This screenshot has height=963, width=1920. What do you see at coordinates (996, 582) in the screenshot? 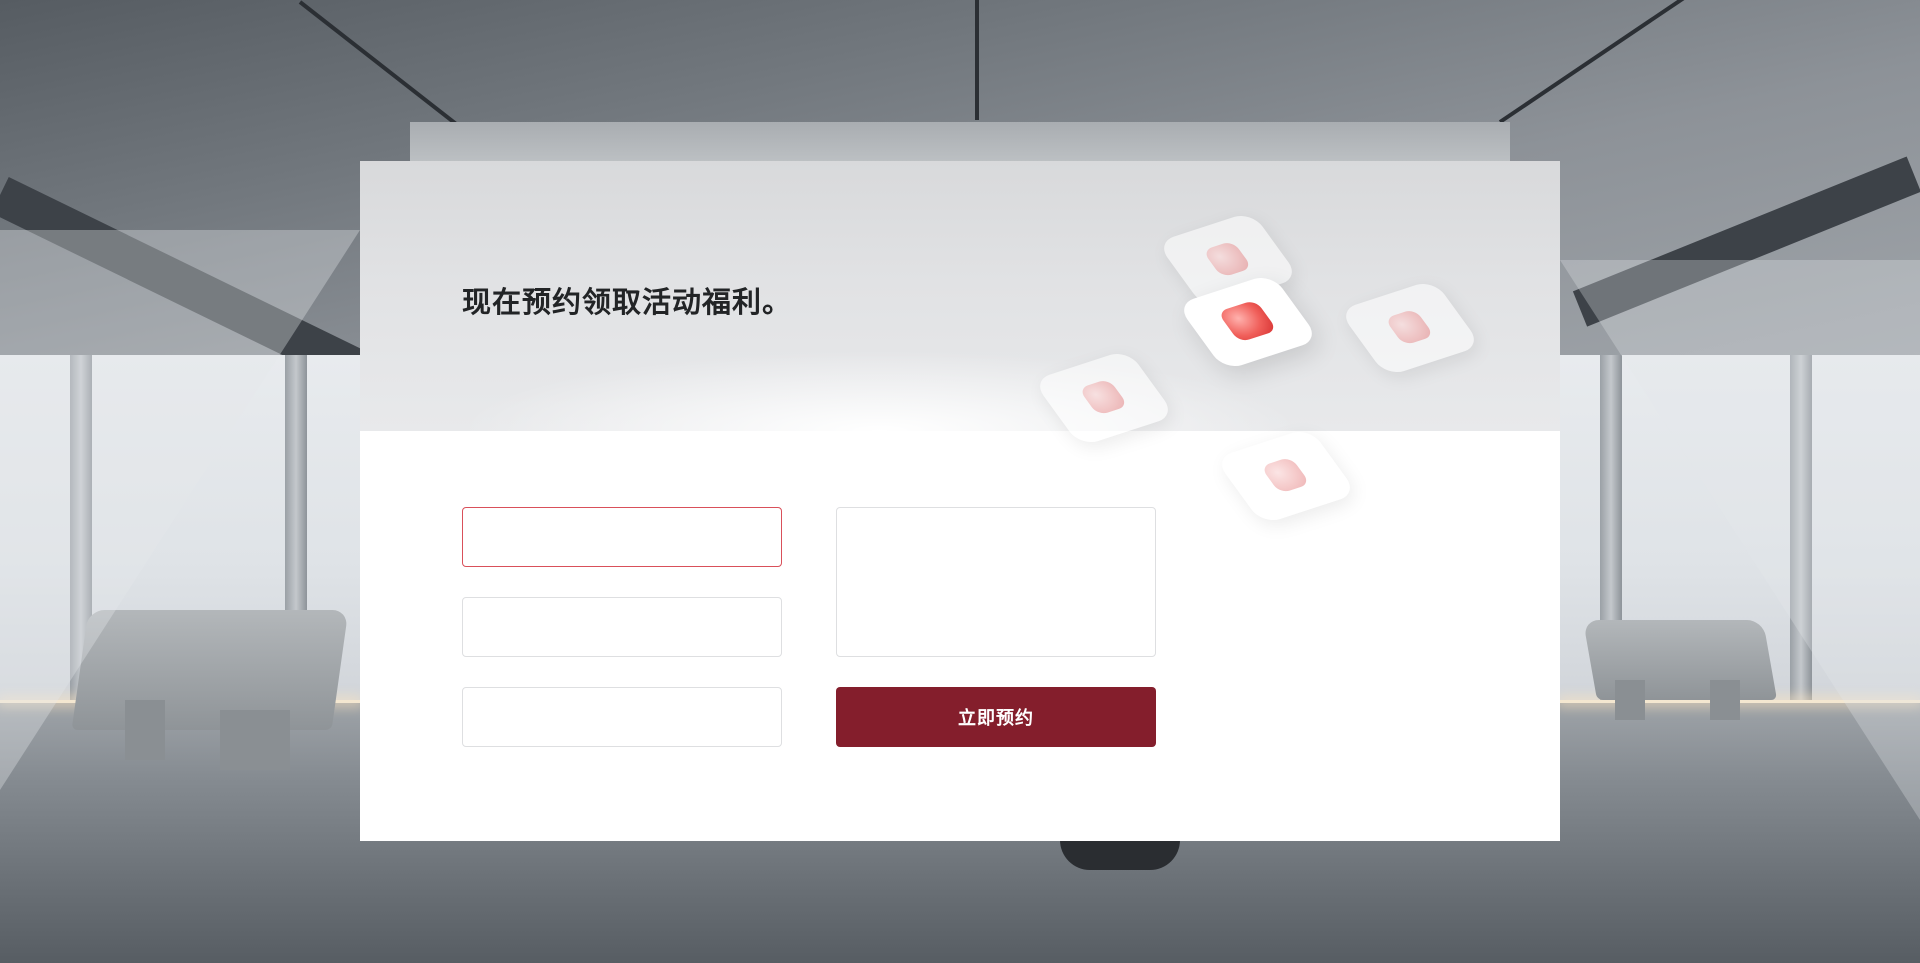
I see `message-textarea` at bounding box center [996, 582].